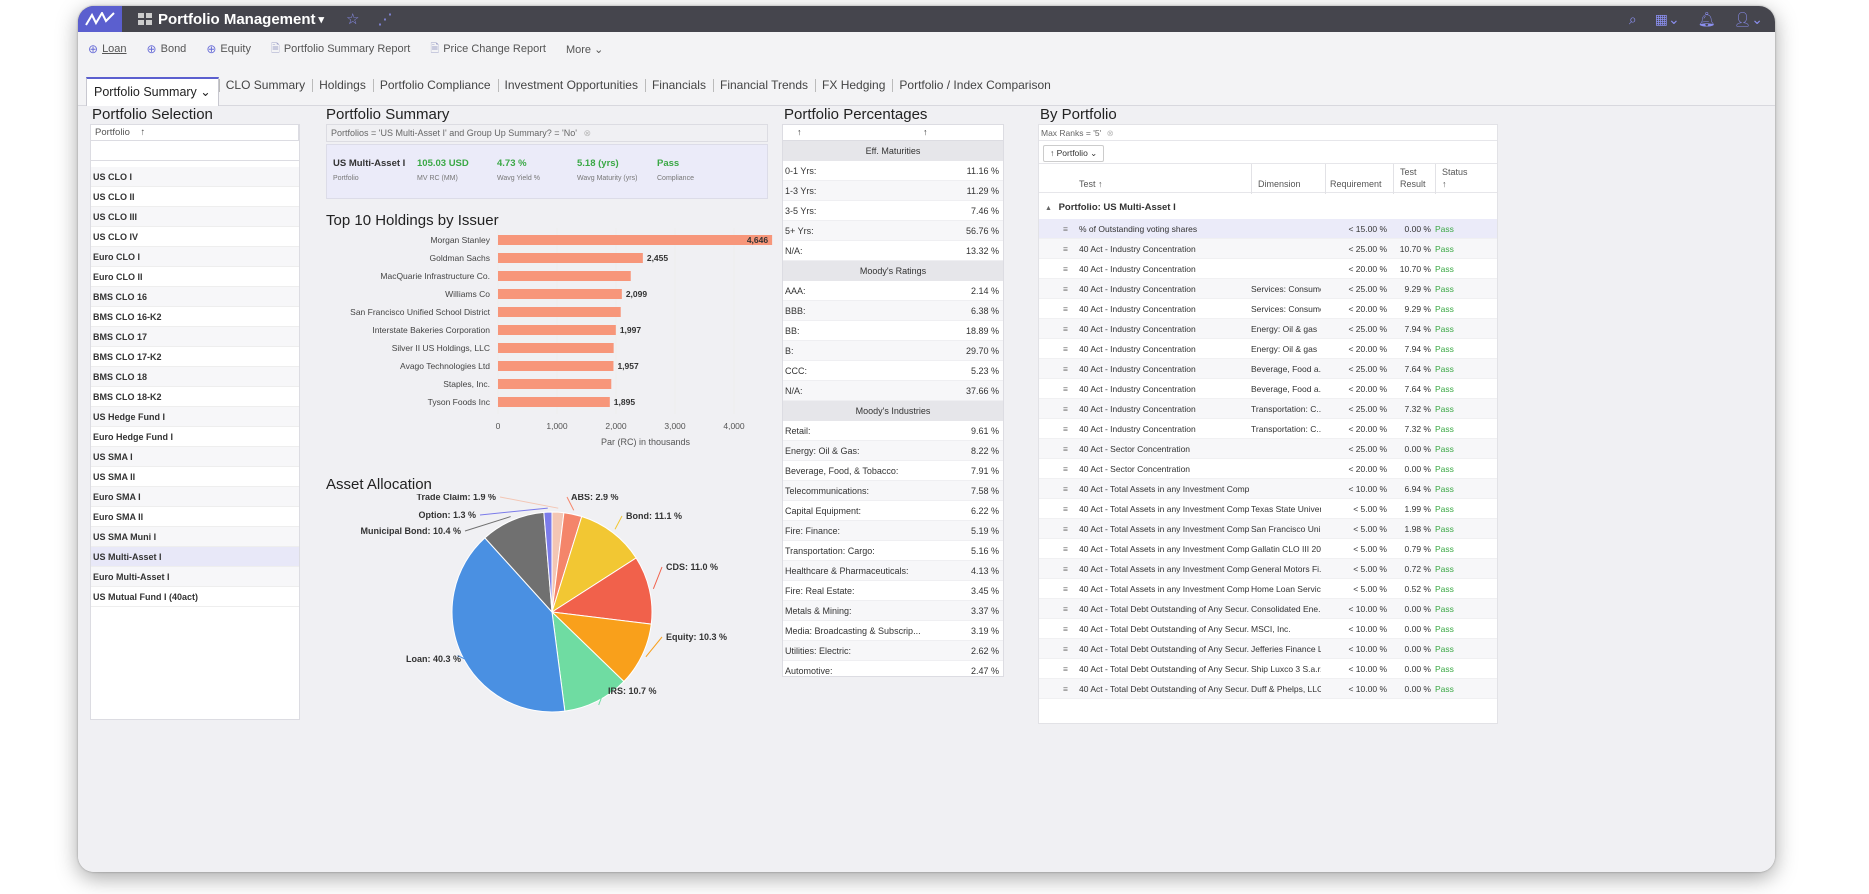 Image resolution: width=1869 pixels, height=894 pixels. I want to click on list-item: Euro CLO II, so click(195, 277).